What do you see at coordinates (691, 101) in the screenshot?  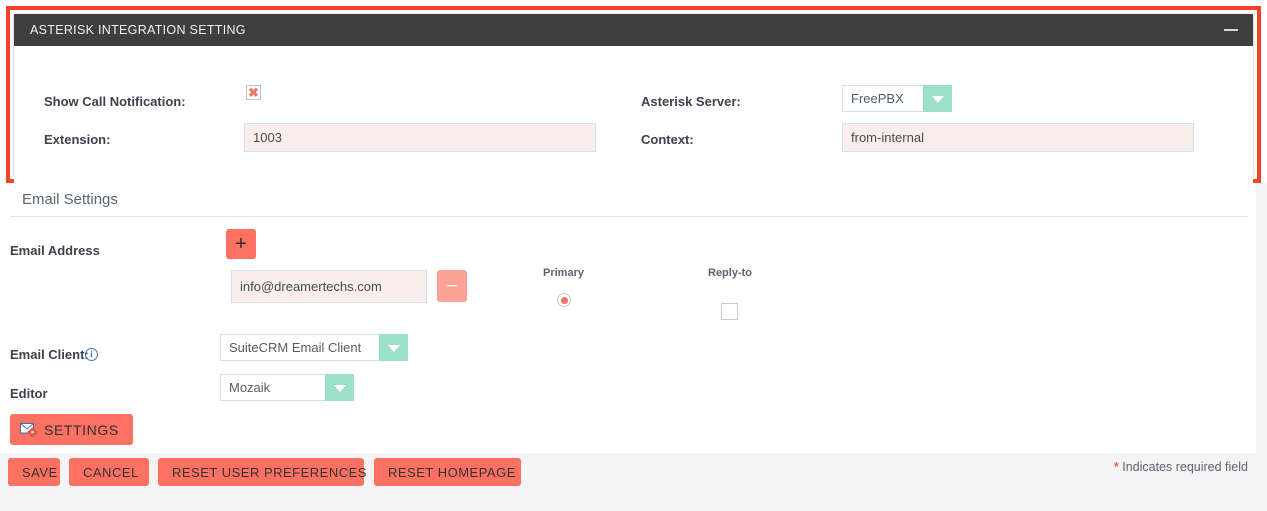 I see `asterisk-server-label: Asterisk Server:` at bounding box center [691, 101].